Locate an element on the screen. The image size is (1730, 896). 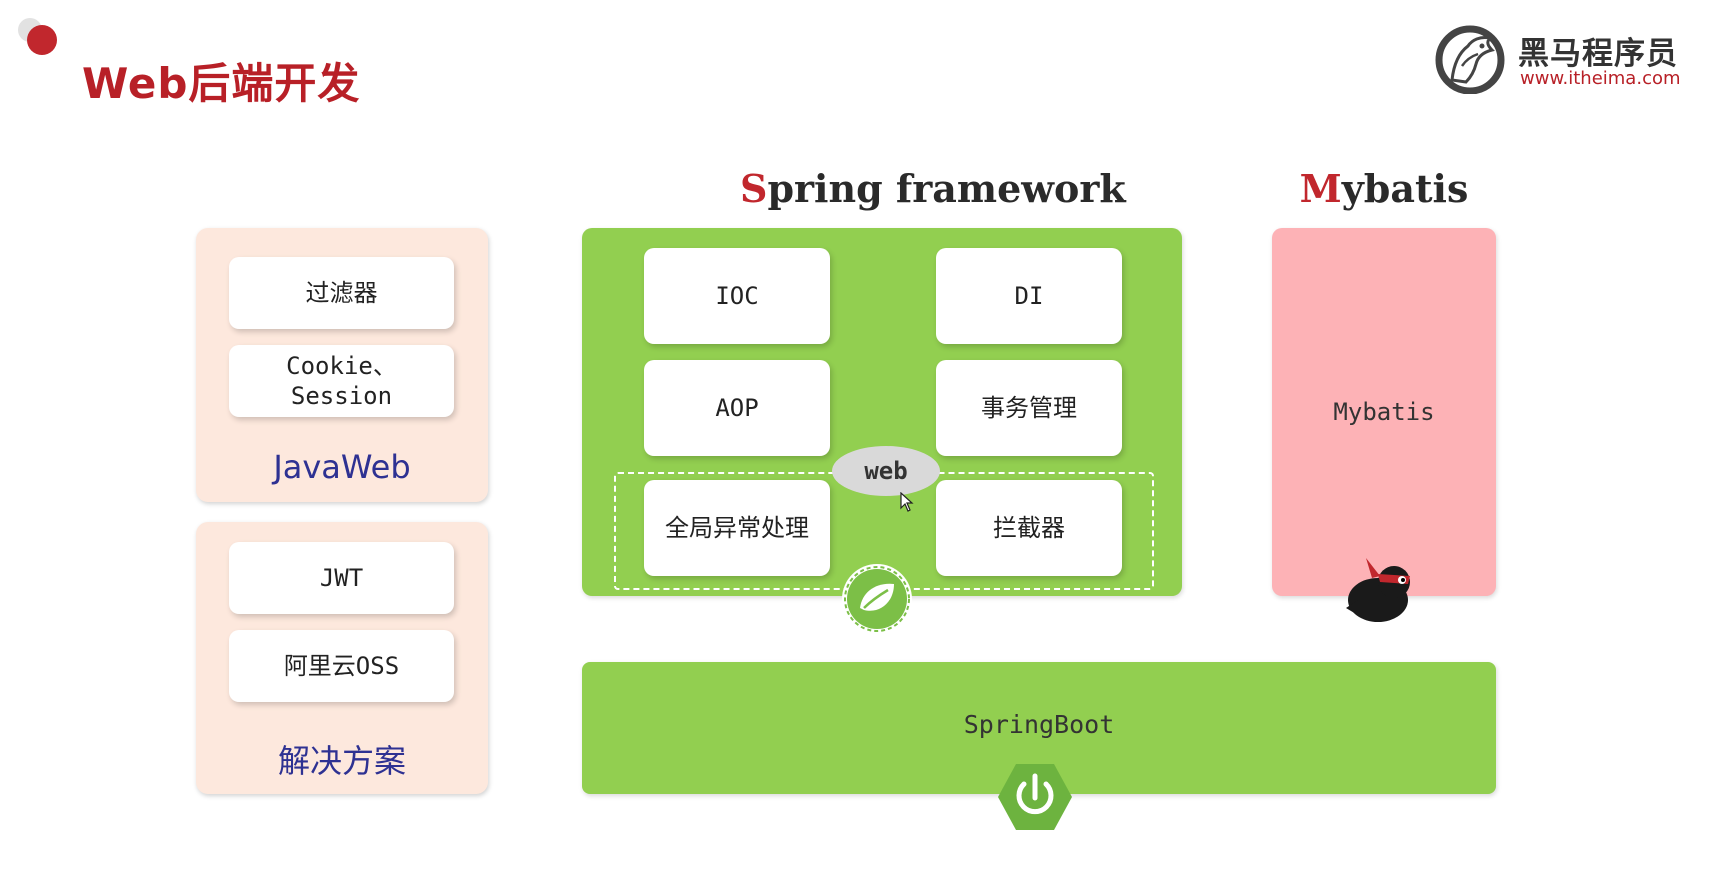
mybatis-heading: Mybatis is located at coordinates (1384, 188).